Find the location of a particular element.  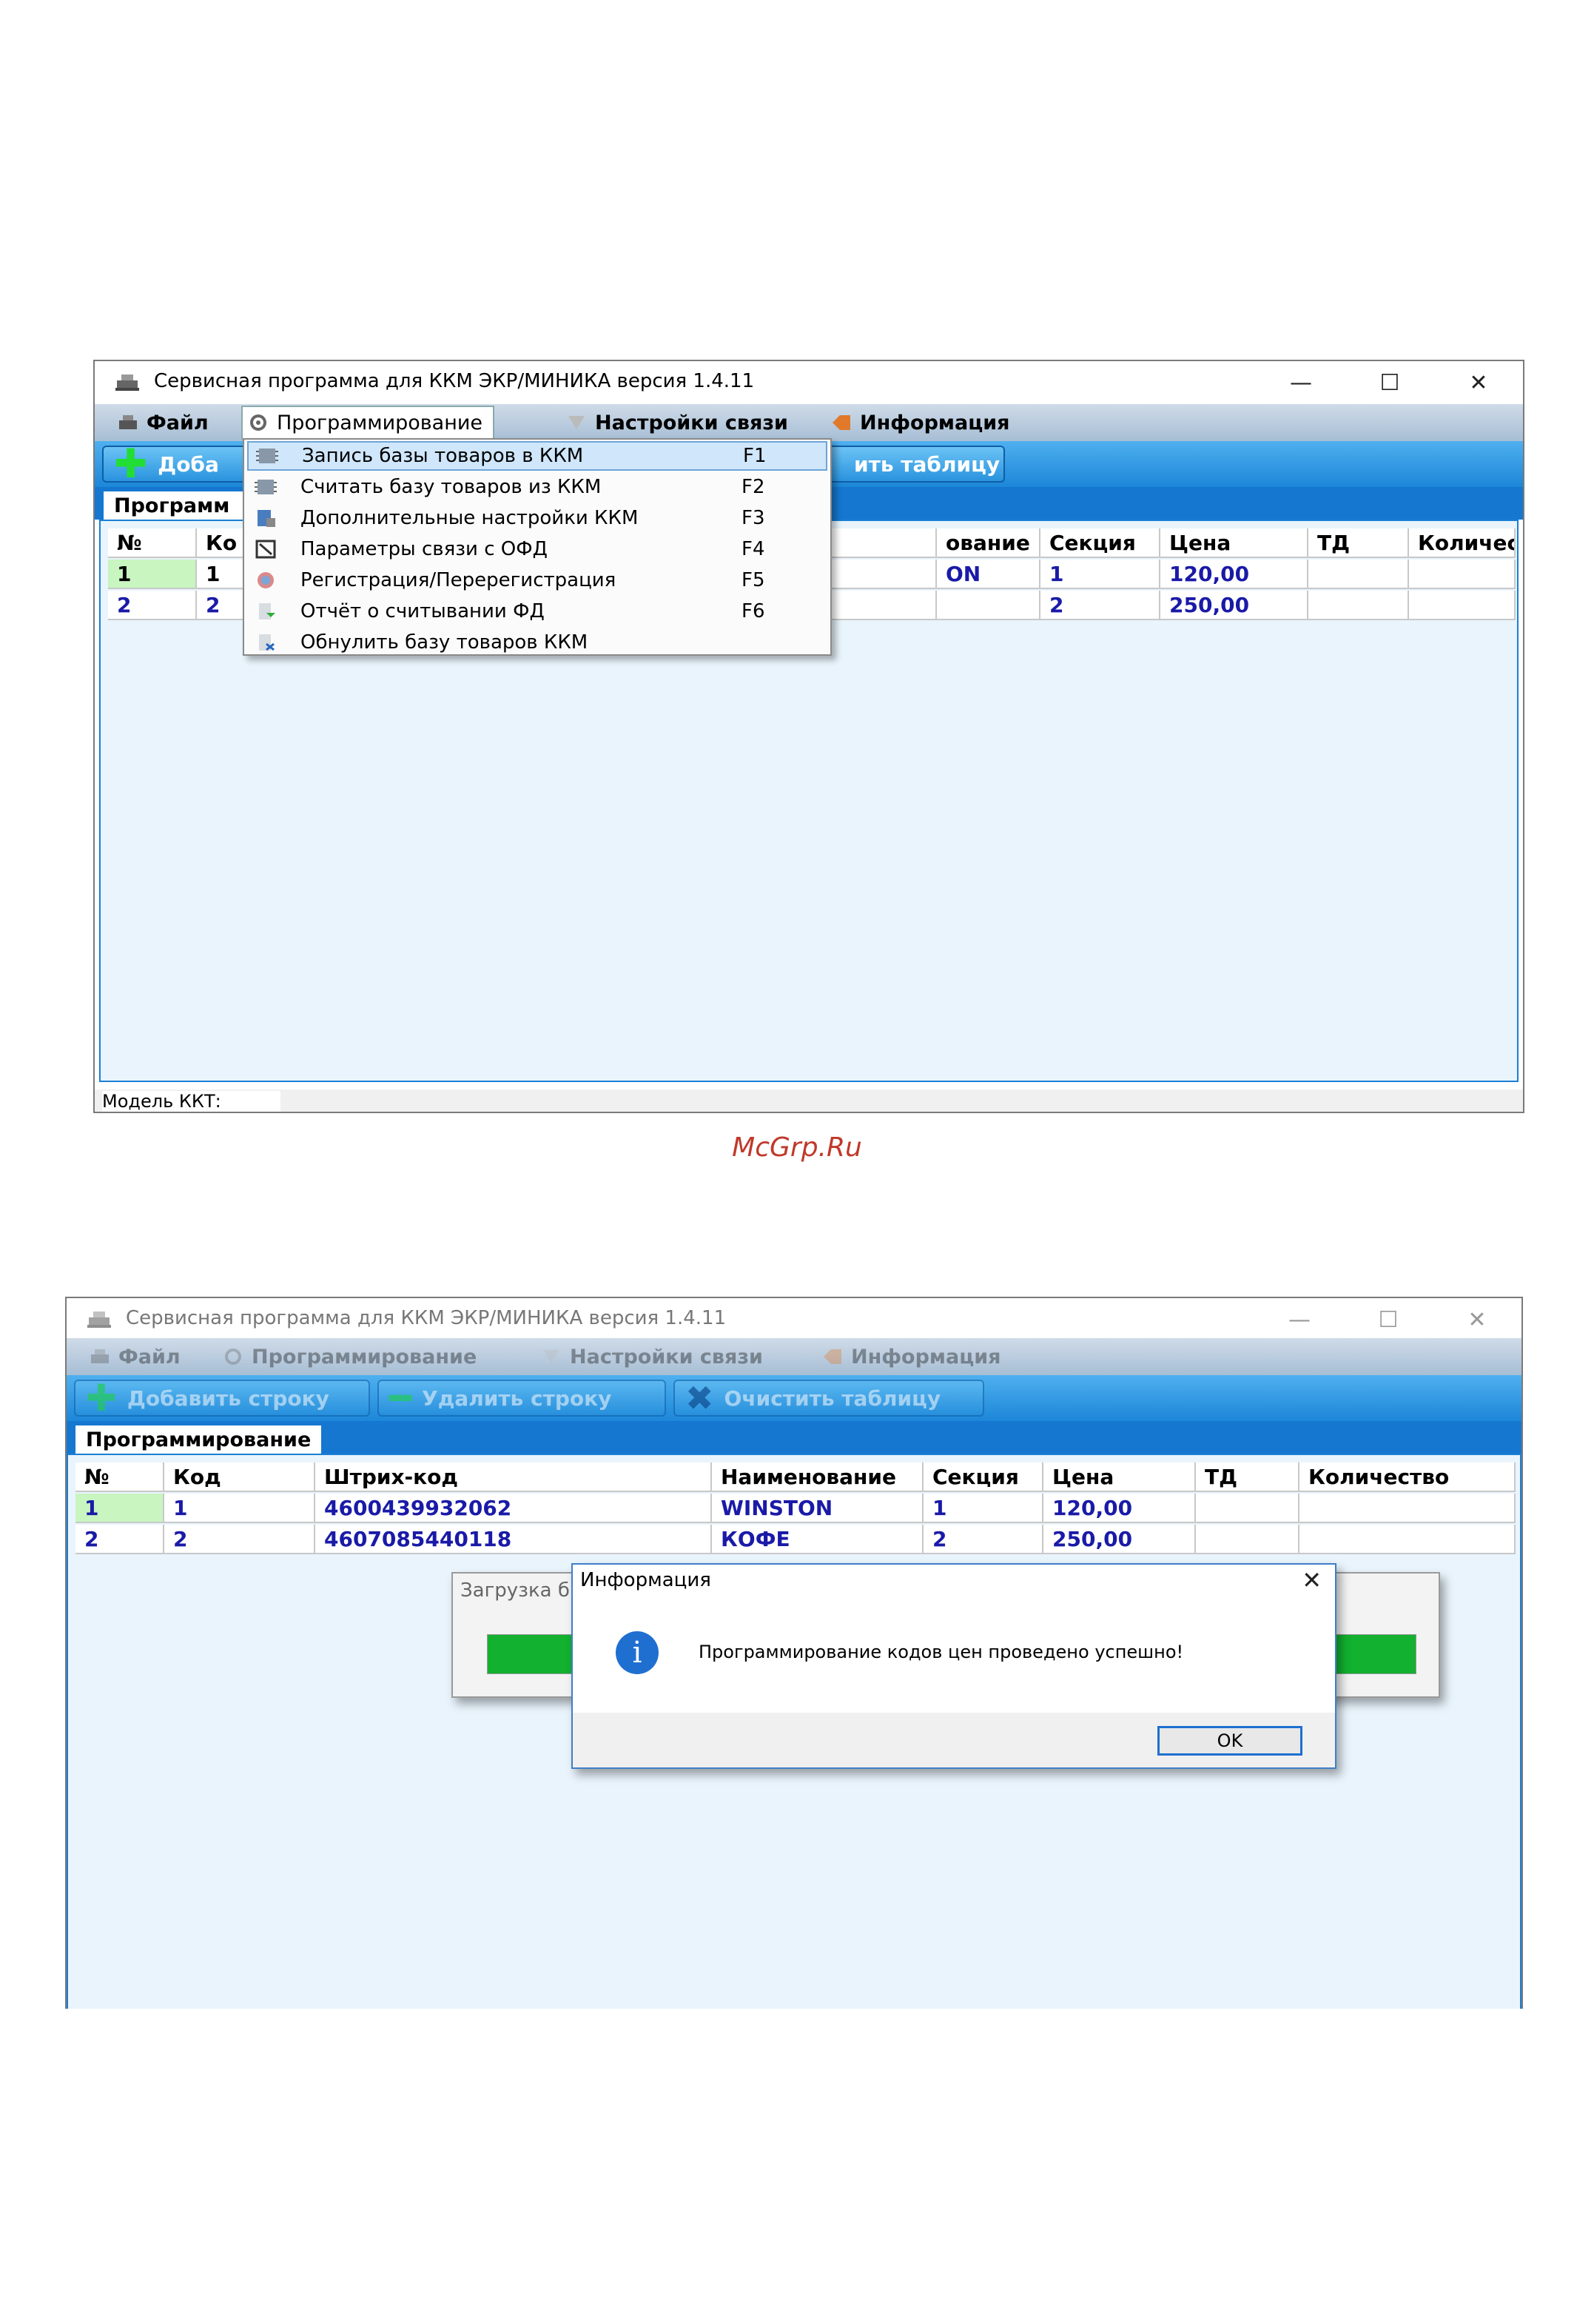

tab-programming: Программирование is located at coordinates (198, 1439).